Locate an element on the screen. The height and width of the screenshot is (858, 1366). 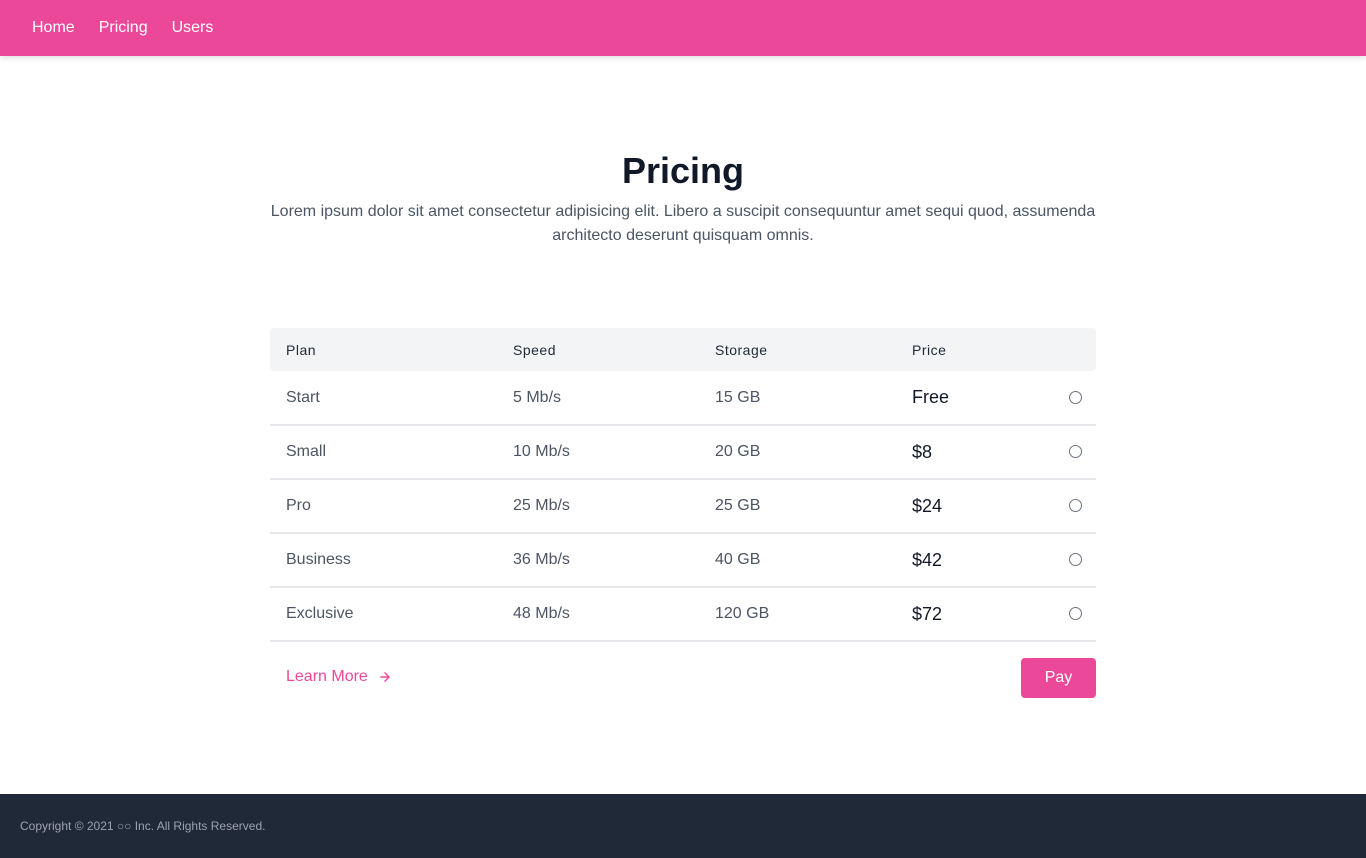
storage-cell: 15 GB is located at coordinates (738, 397).